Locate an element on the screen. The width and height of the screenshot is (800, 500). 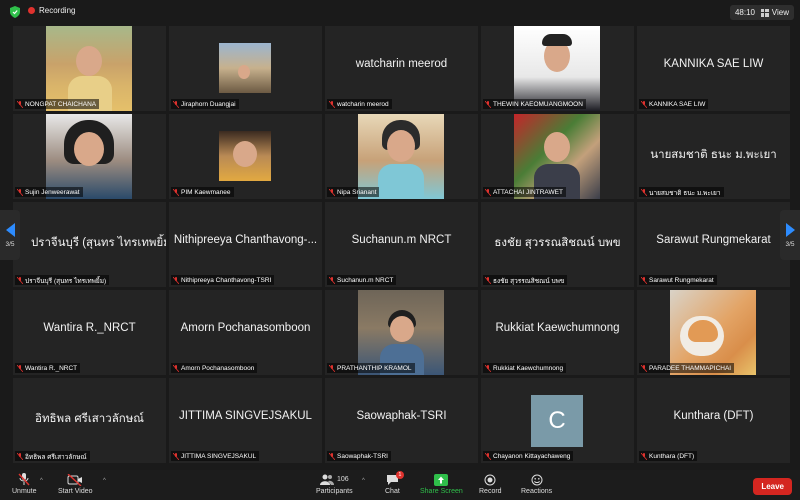
participant-display-name: watcharin meerod is located at coordinates (401, 64).